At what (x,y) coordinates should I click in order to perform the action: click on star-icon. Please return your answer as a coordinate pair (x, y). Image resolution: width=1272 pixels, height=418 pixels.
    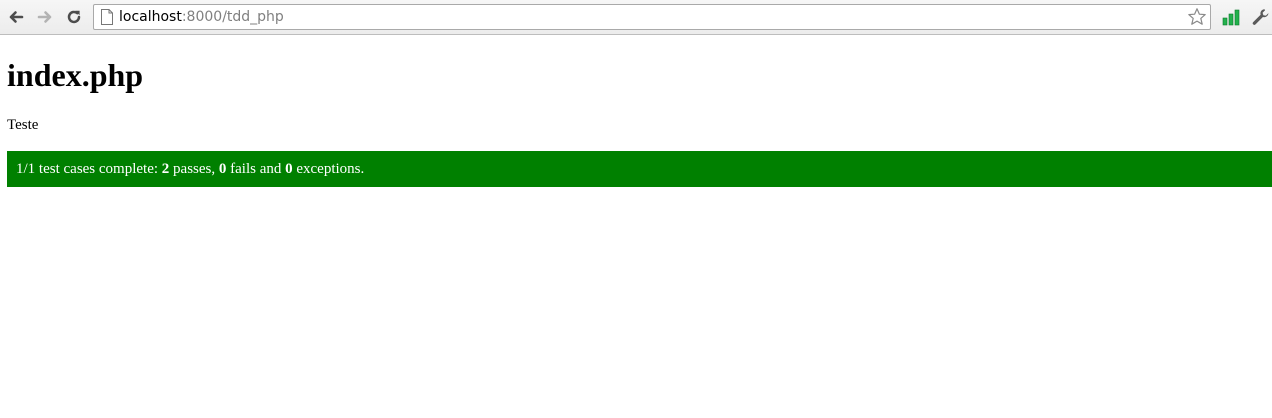
    Looking at the image, I should click on (1197, 17).